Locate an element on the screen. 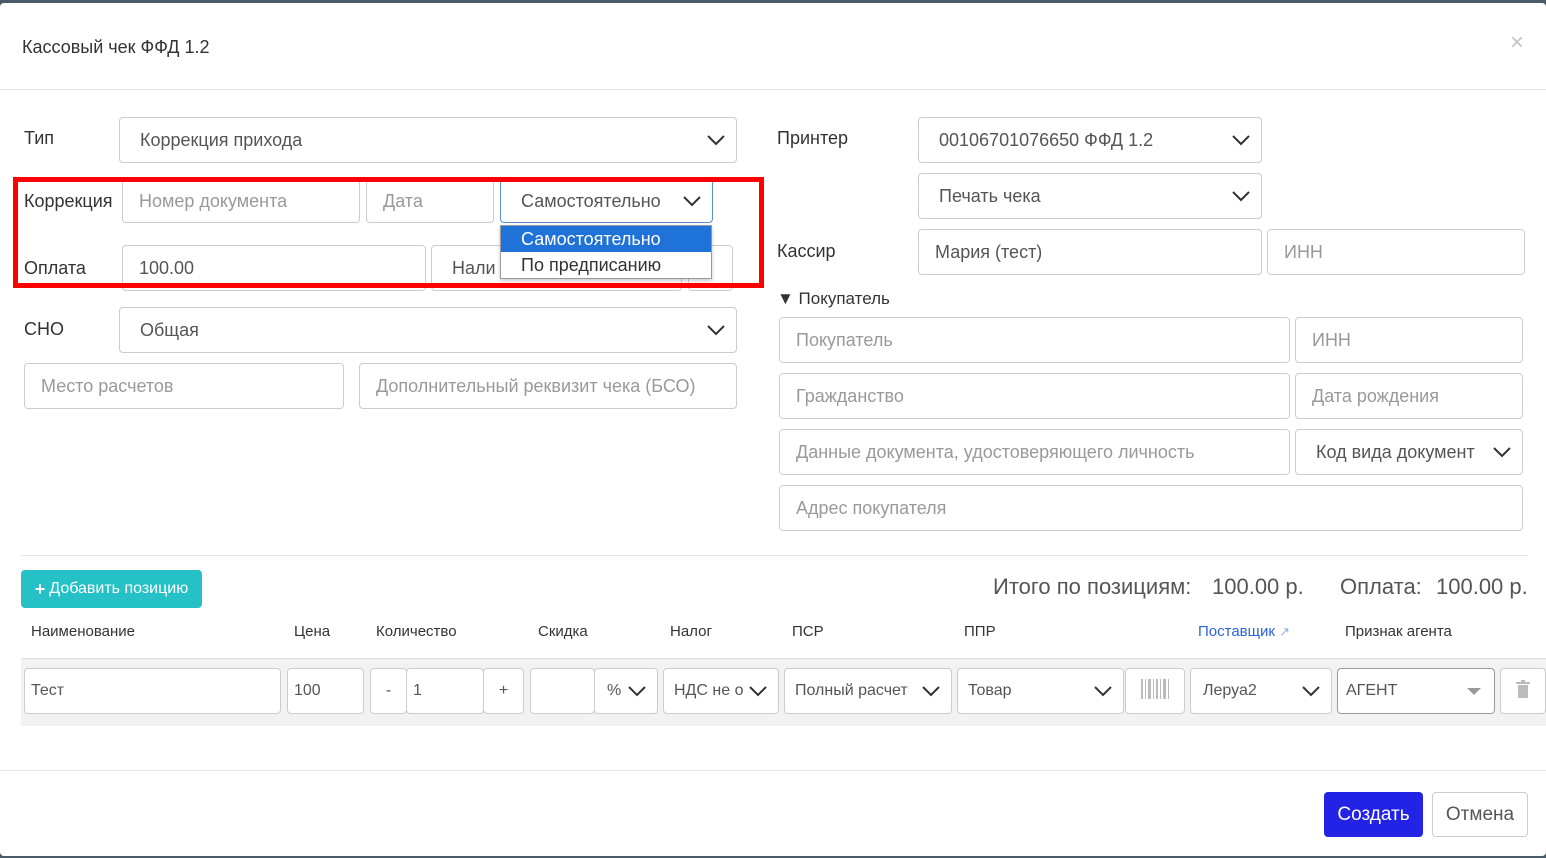 The image size is (1546, 858). header-divider is located at coordinates (773, 89).